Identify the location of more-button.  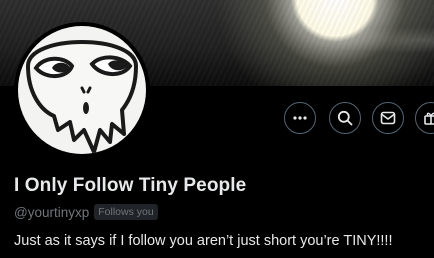
(300, 118).